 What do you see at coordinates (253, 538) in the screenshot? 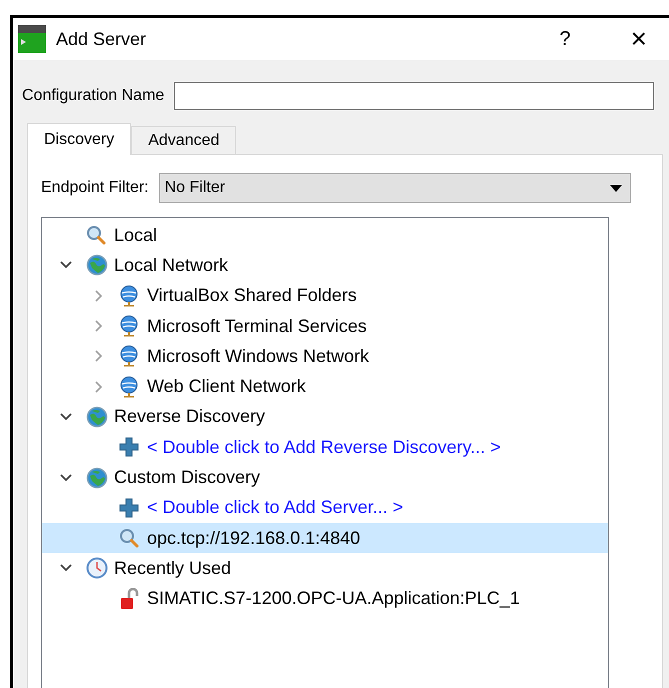
I see `tree-item-label: opc.tcp://192.168.0.1:4840` at bounding box center [253, 538].